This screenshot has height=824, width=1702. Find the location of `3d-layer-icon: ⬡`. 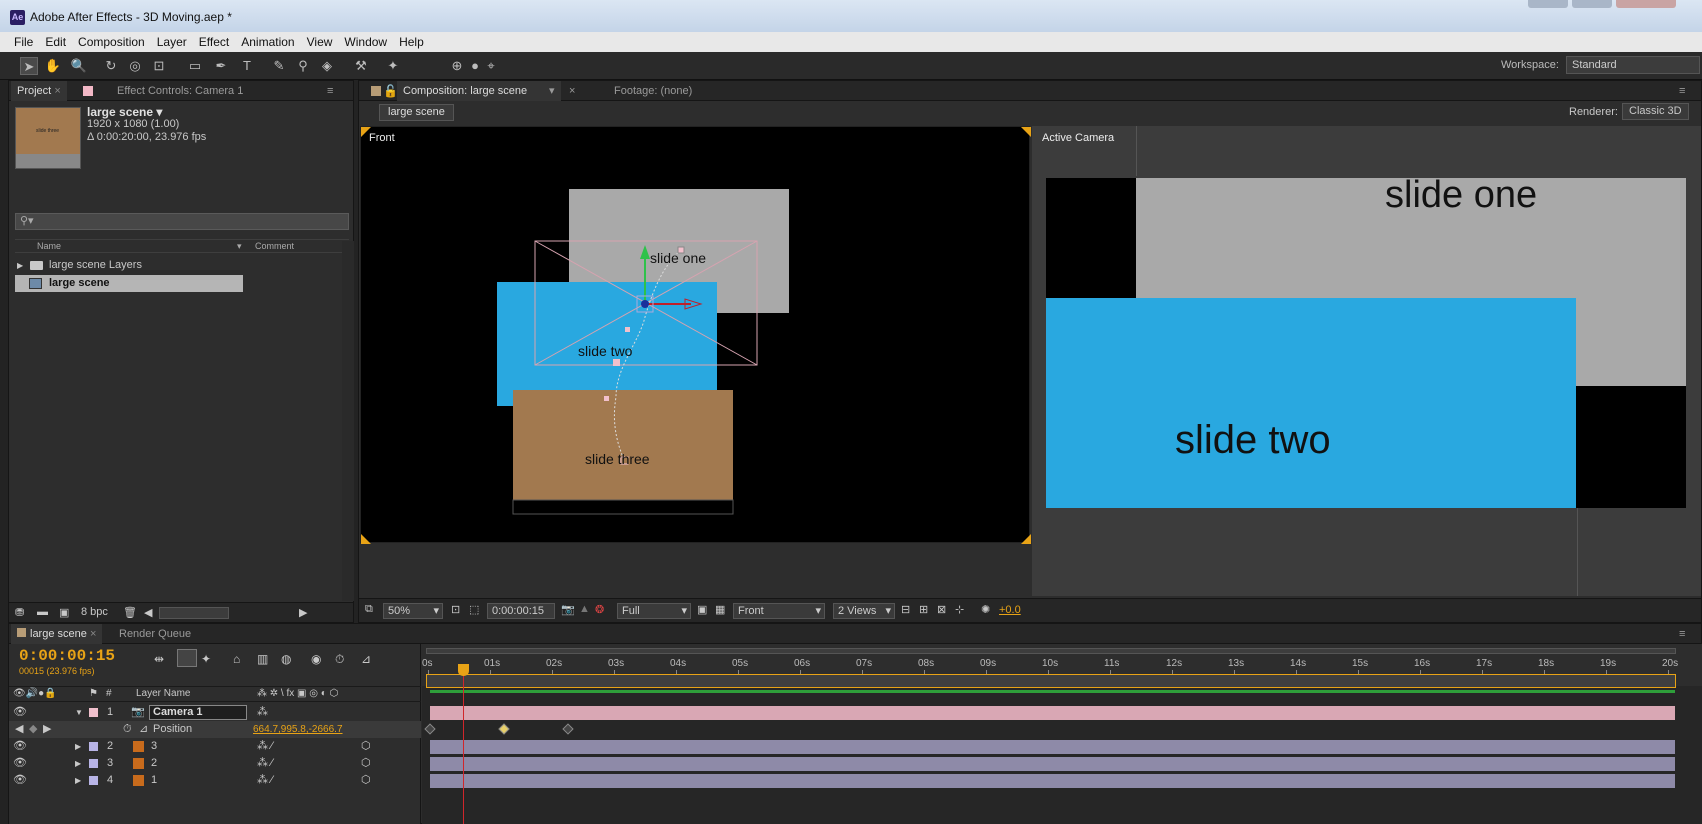

3d-layer-icon: ⬡ is located at coordinates (366, 763).